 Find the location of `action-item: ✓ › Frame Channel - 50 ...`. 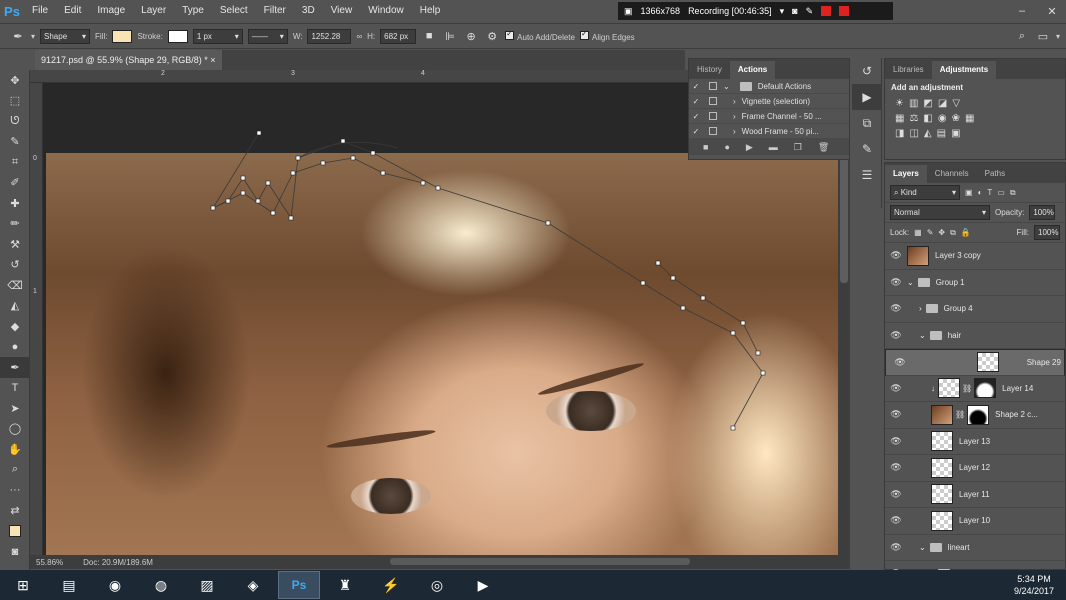

action-item: ✓ › Frame Channel - 50 ... is located at coordinates (769, 116).